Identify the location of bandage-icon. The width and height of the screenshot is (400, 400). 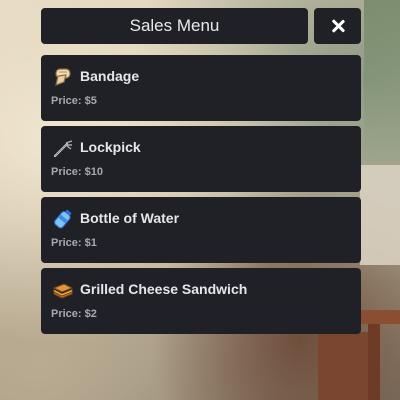
(63, 77).